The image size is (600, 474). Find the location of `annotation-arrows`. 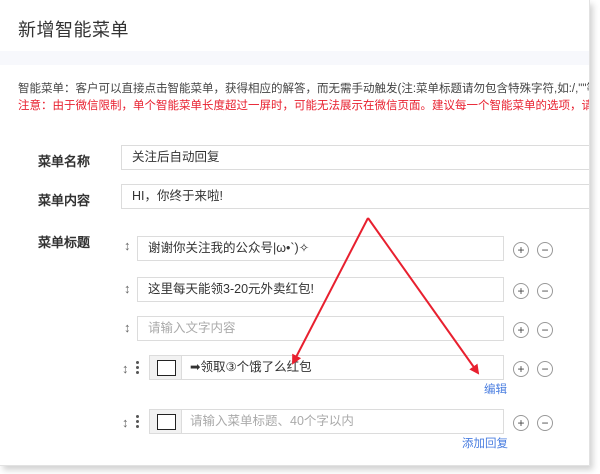

annotation-arrows is located at coordinates (386, 296).